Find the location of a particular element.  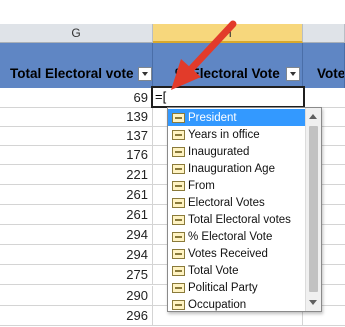

table-header-label: % Electoral Vote is located at coordinates (227, 73).